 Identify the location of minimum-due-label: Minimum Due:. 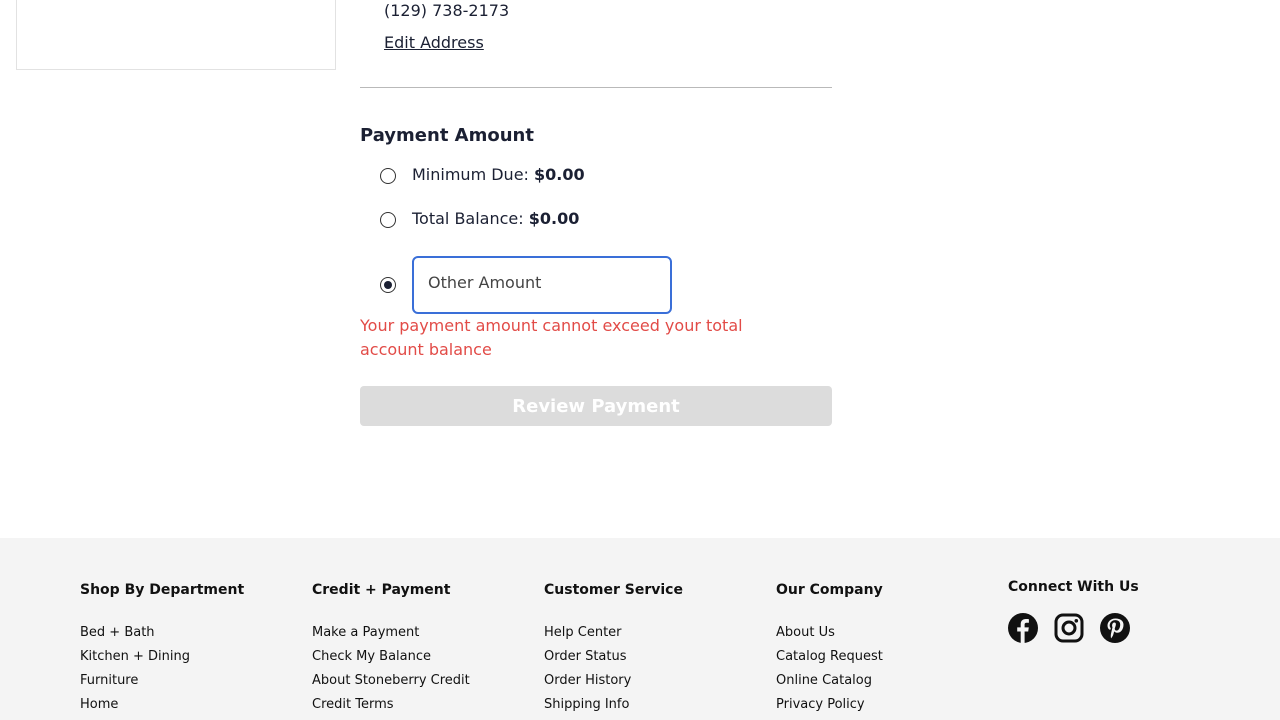
(470, 174).